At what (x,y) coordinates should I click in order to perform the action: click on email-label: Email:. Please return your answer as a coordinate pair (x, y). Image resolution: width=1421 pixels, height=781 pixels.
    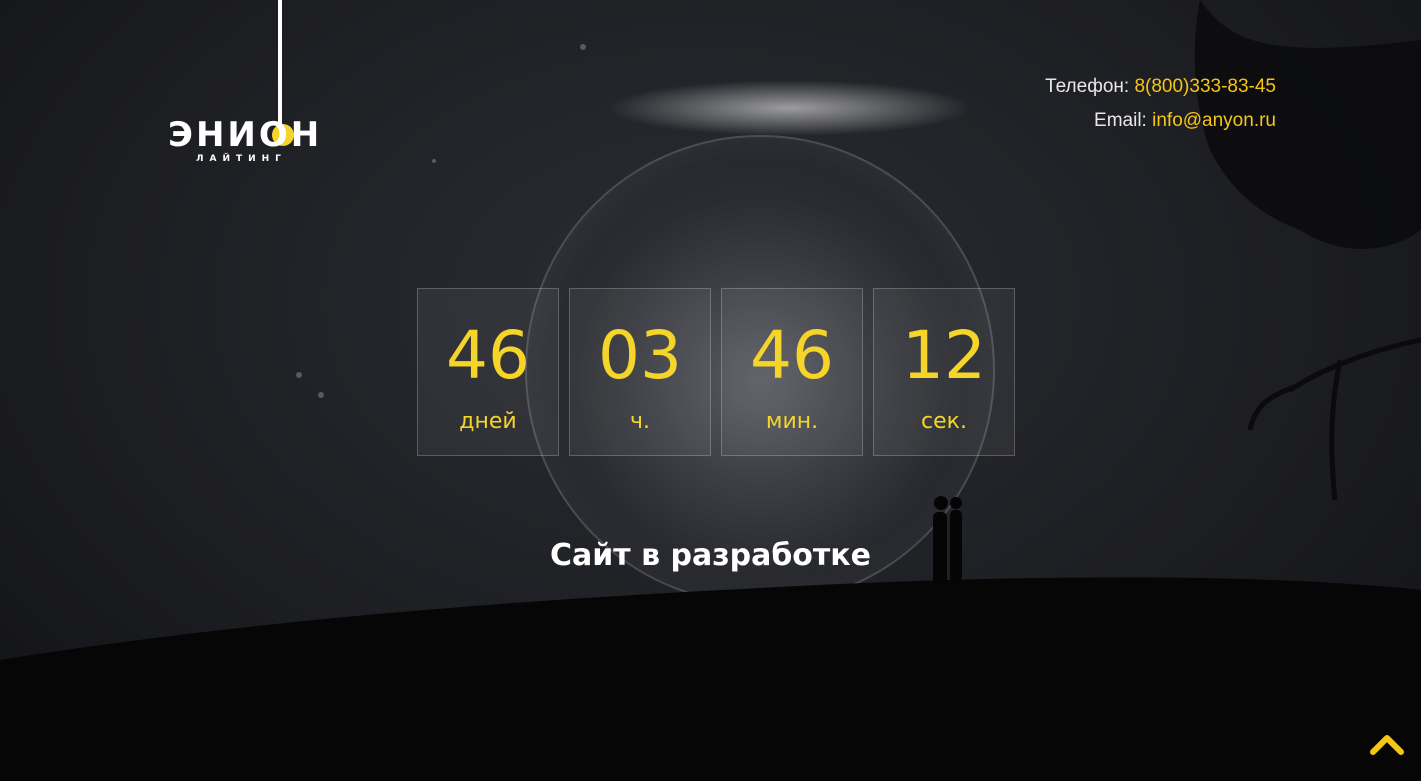
    Looking at the image, I should click on (1120, 120).